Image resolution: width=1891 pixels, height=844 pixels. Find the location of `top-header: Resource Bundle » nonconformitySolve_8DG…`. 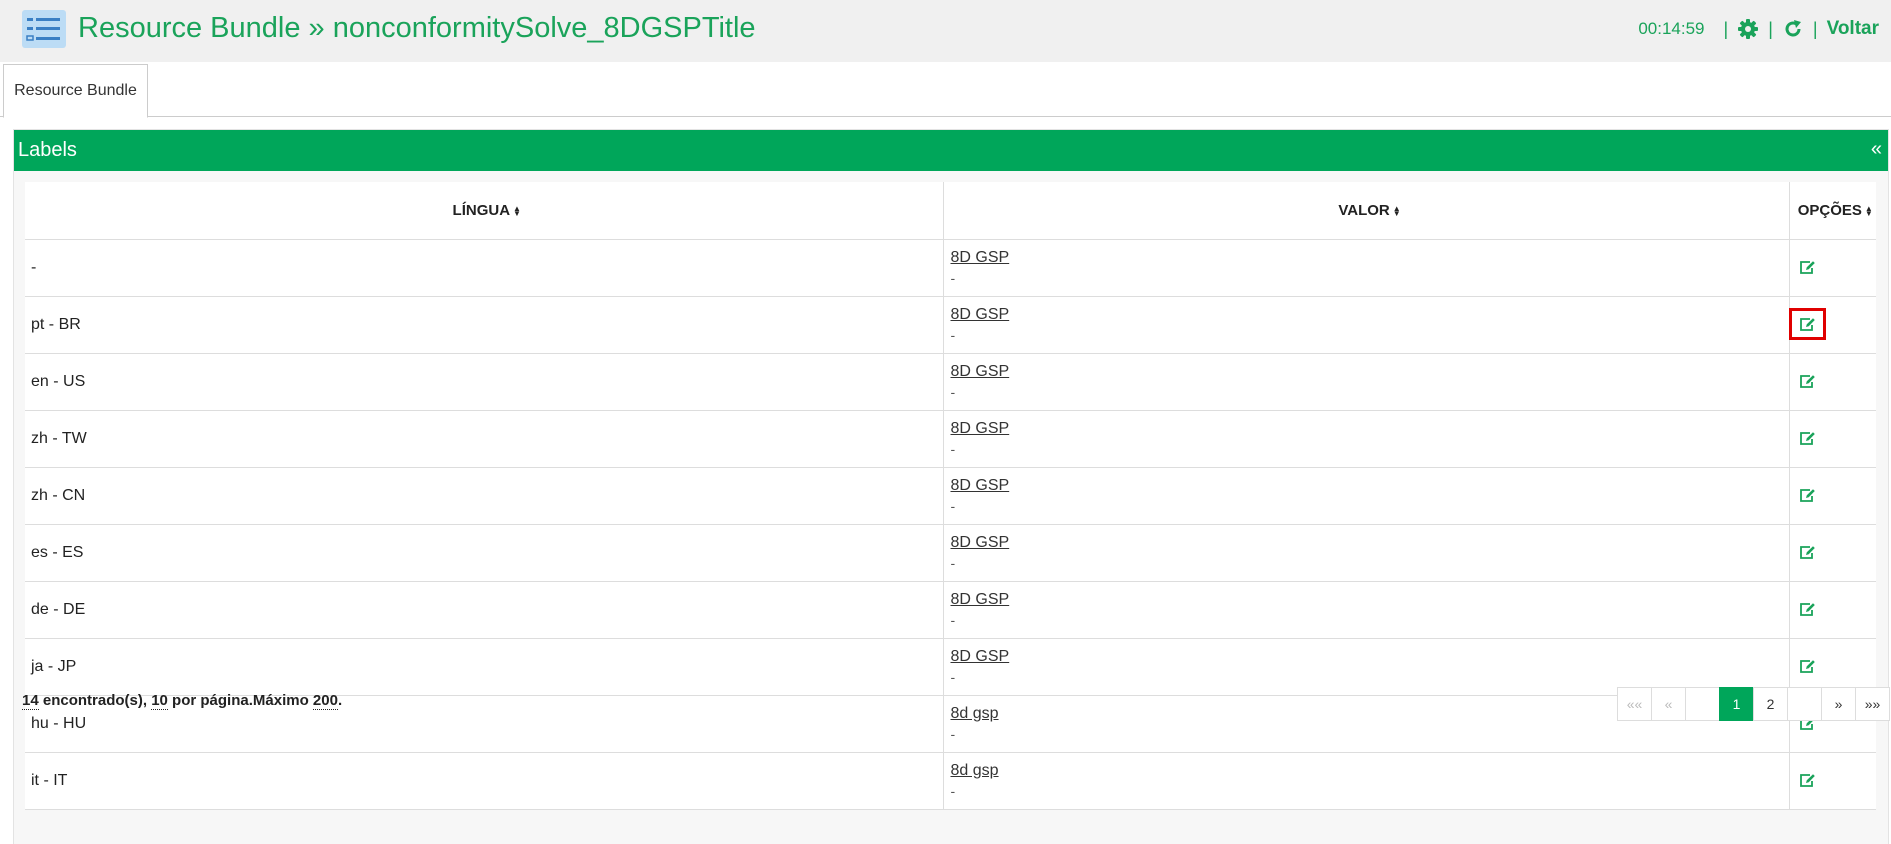

top-header: Resource Bundle » nonconformitySolve_8DG… is located at coordinates (945, 31).